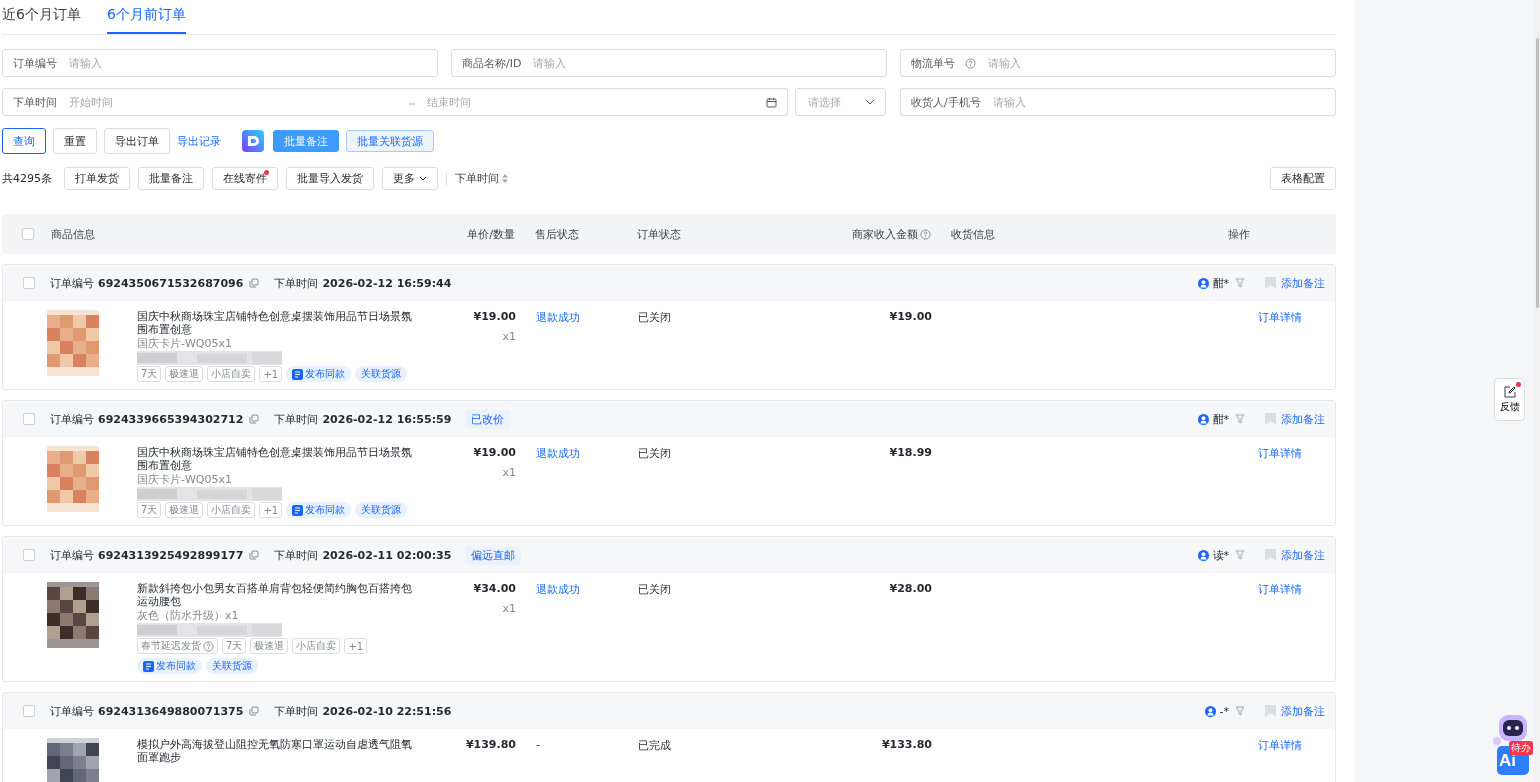  I want to click on button: 查询, so click(24, 141).